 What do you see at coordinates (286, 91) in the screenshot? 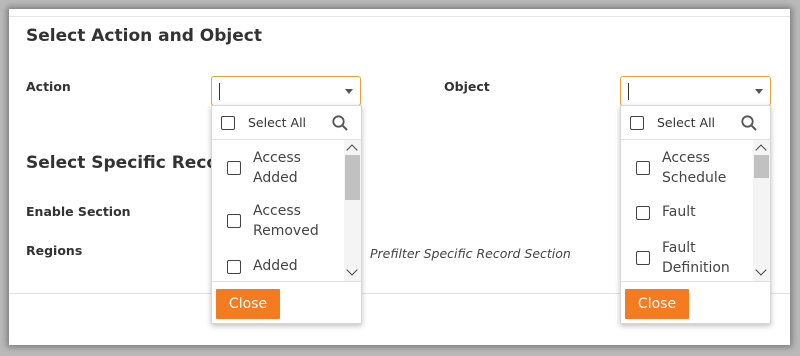
I see `action-select` at bounding box center [286, 91].